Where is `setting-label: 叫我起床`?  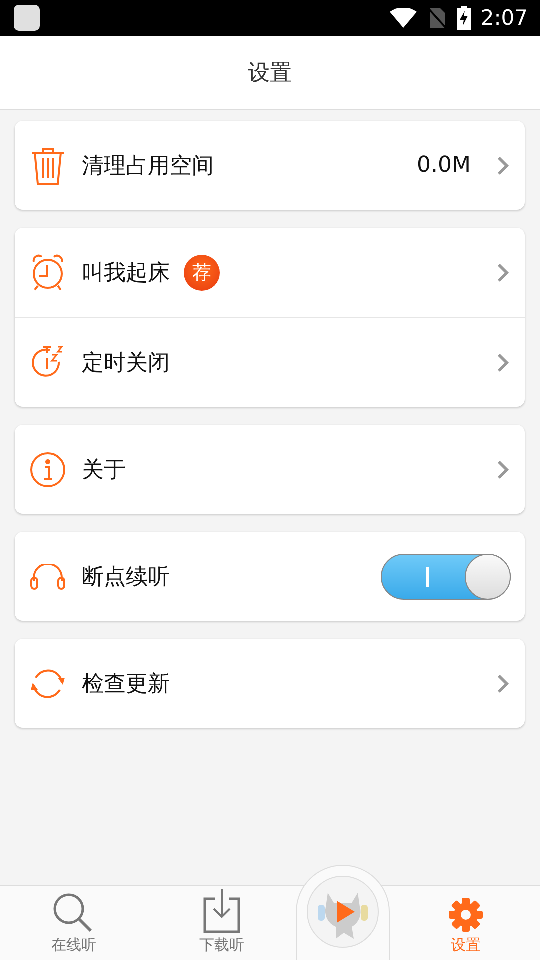
setting-label: 叫我起床 is located at coordinates (126, 274).